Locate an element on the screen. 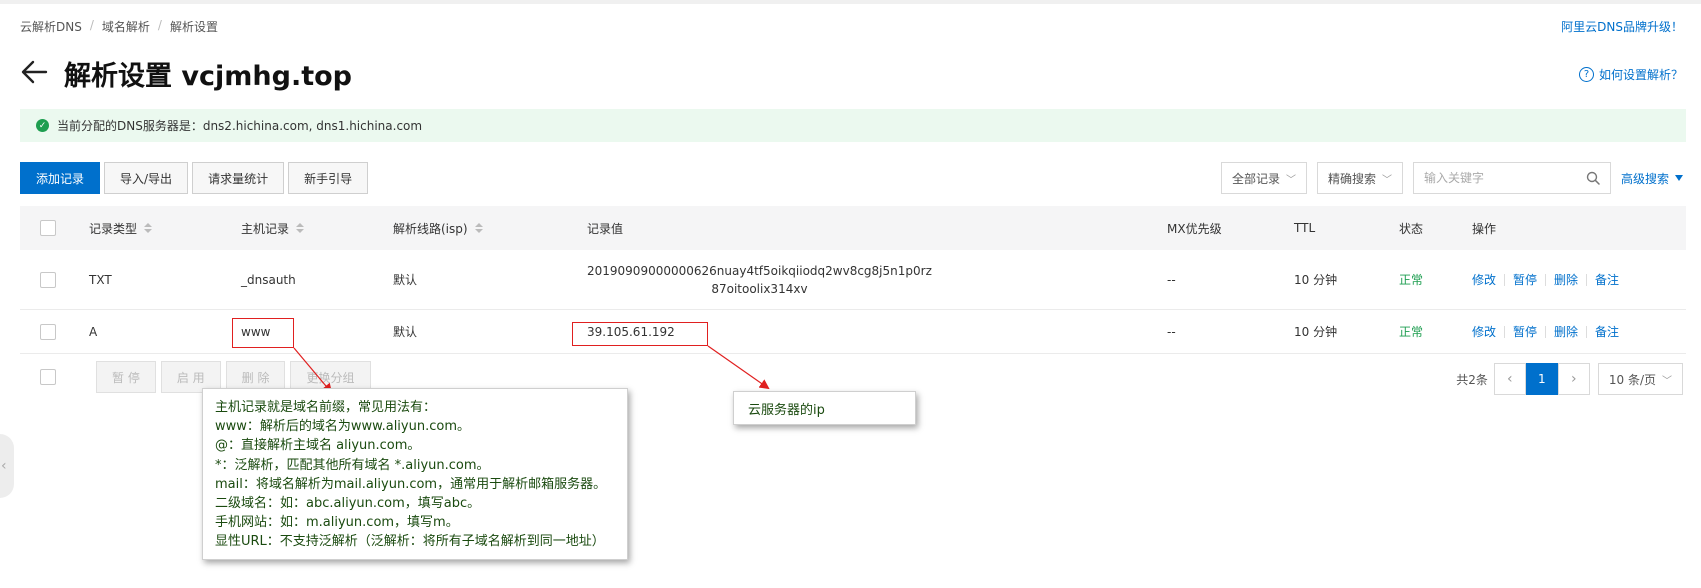 Image resolution: width=1701 pixels, height=588 pixels. header-type: 记录类型 is located at coordinates (121, 228).